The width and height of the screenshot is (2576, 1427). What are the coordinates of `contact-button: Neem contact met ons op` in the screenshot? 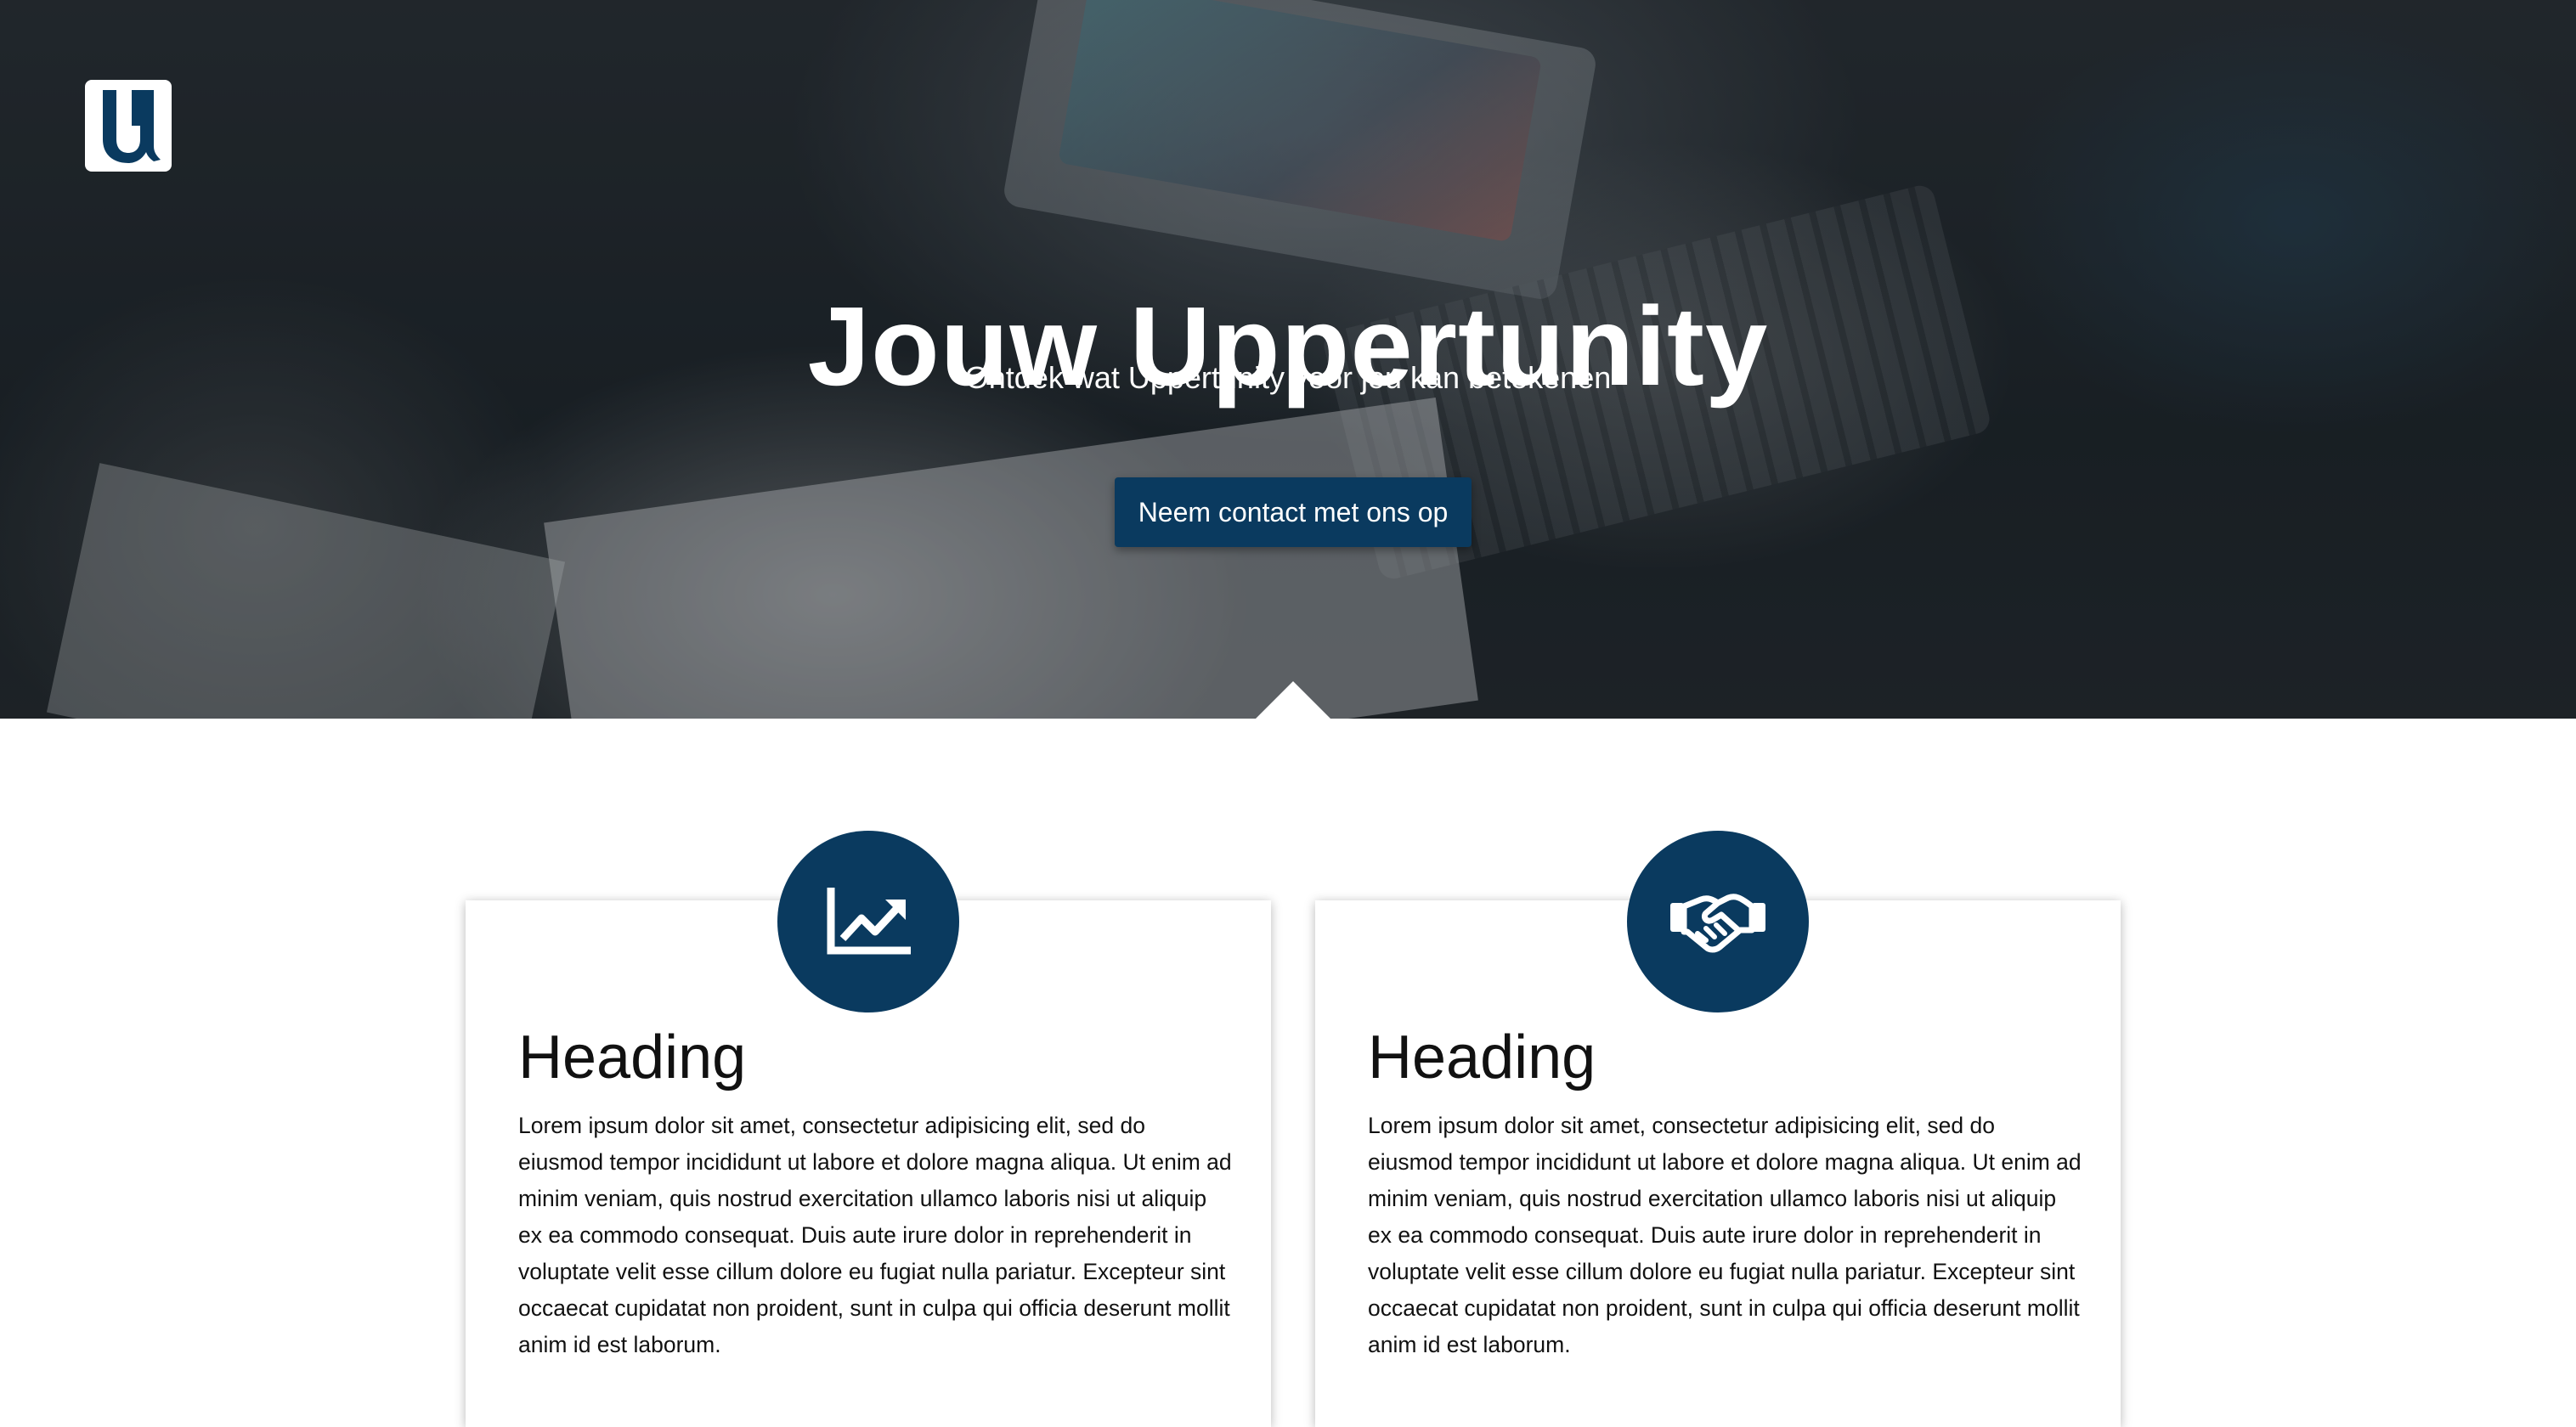 It's located at (1293, 512).